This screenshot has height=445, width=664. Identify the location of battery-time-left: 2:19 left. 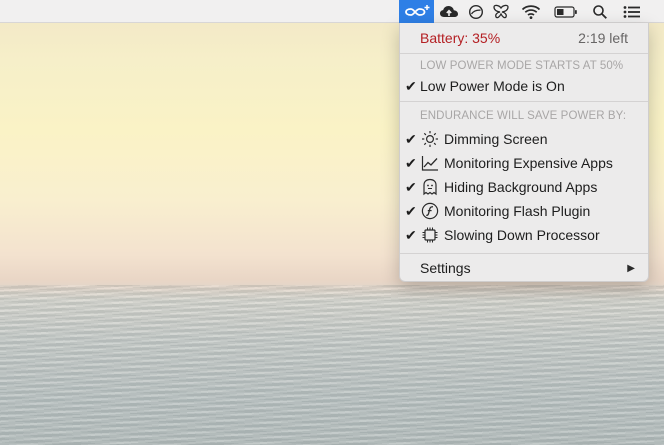
(603, 38).